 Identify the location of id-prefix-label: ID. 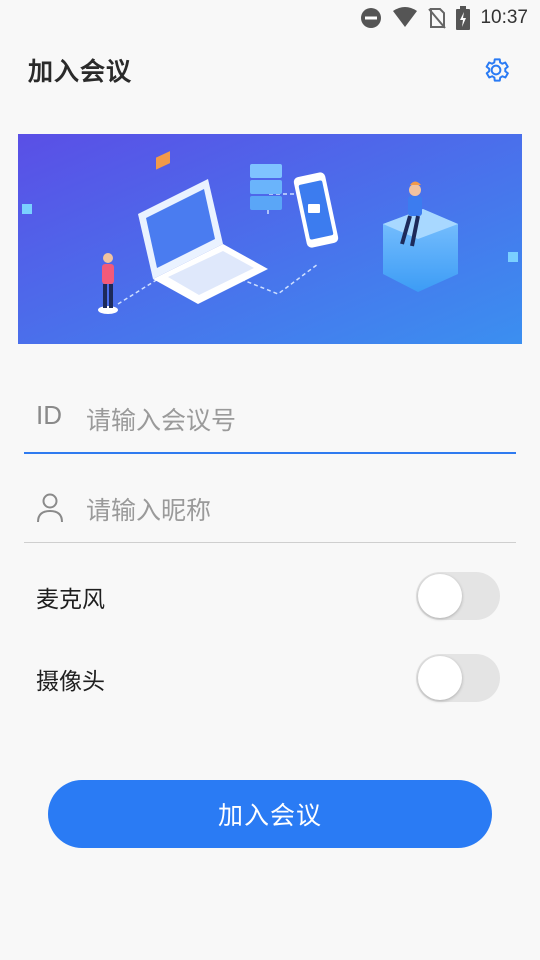
(49, 415).